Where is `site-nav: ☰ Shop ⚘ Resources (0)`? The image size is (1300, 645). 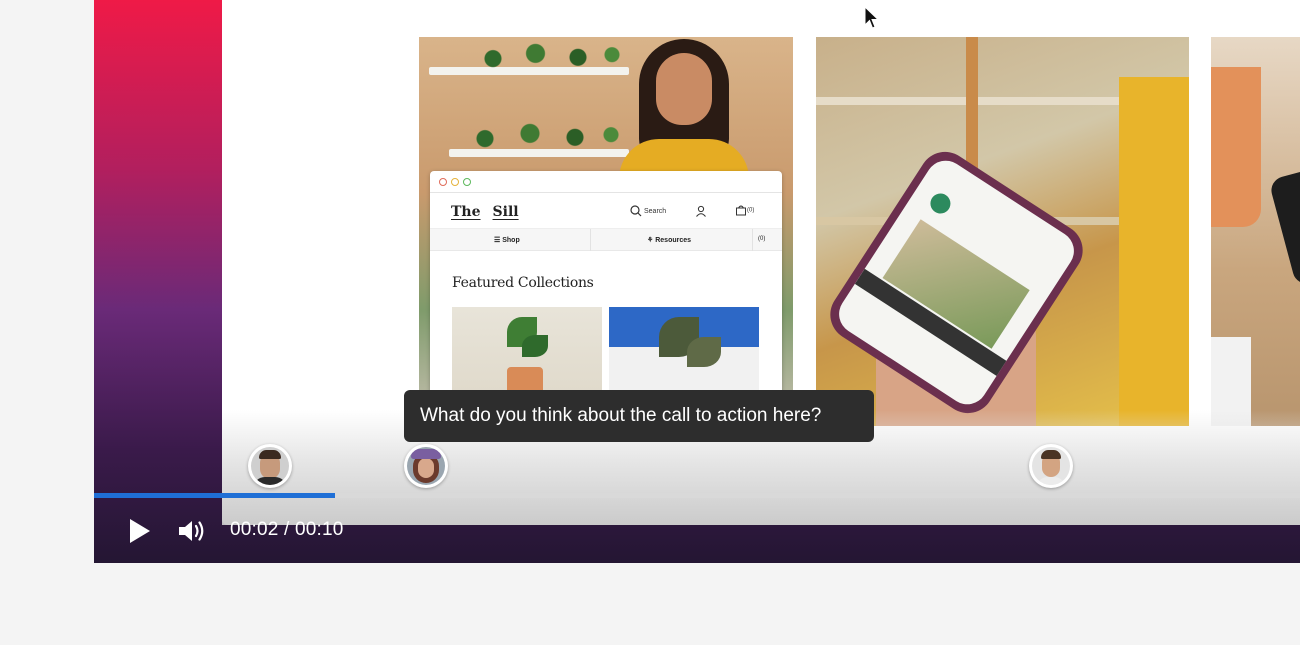
site-nav: ☰ Shop ⚘ Resources (0) is located at coordinates (606, 240).